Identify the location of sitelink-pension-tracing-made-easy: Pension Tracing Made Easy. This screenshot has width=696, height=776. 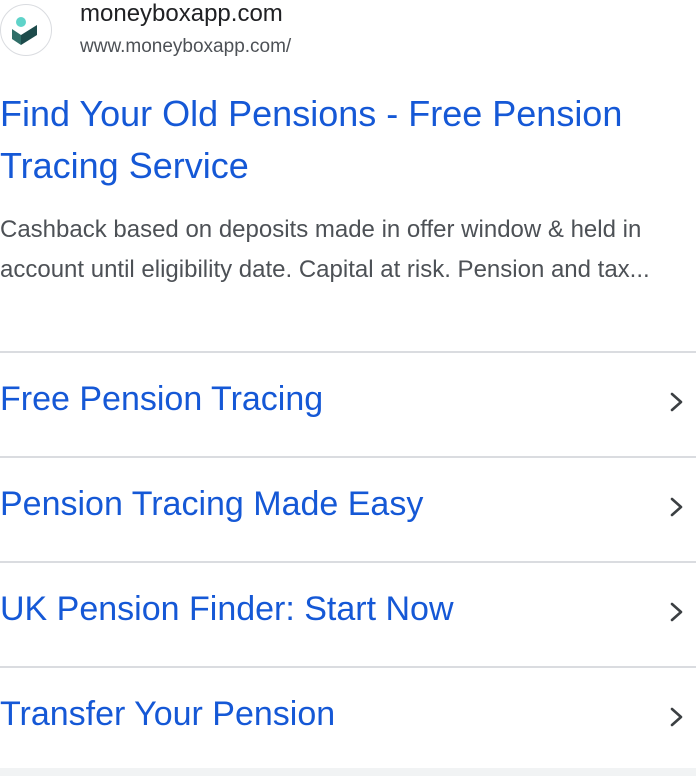
(348, 508).